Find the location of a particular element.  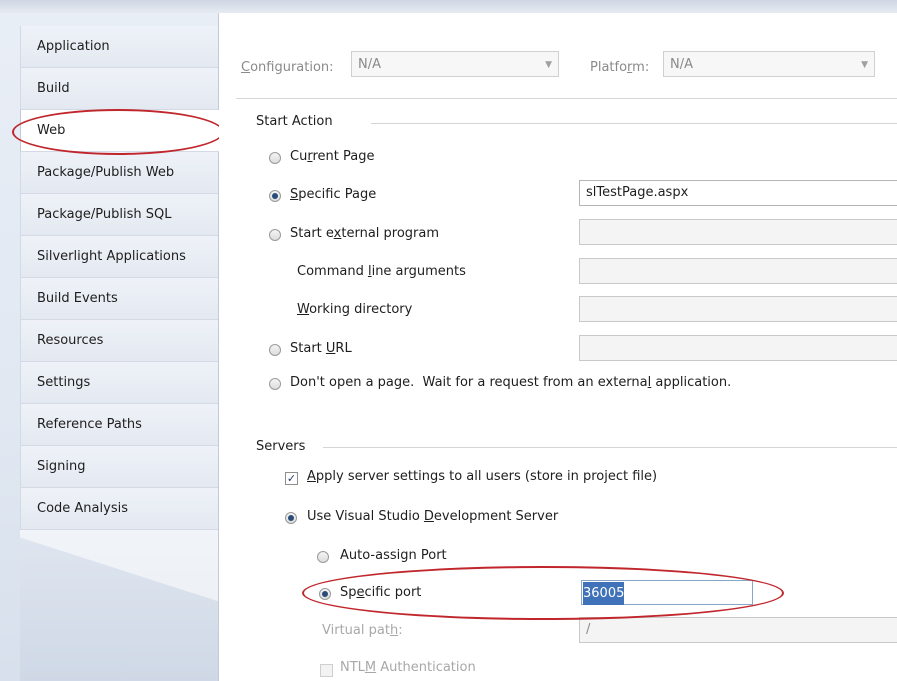

sidebar-item-label: Package/Publish Web is located at coordinates (106, 172).